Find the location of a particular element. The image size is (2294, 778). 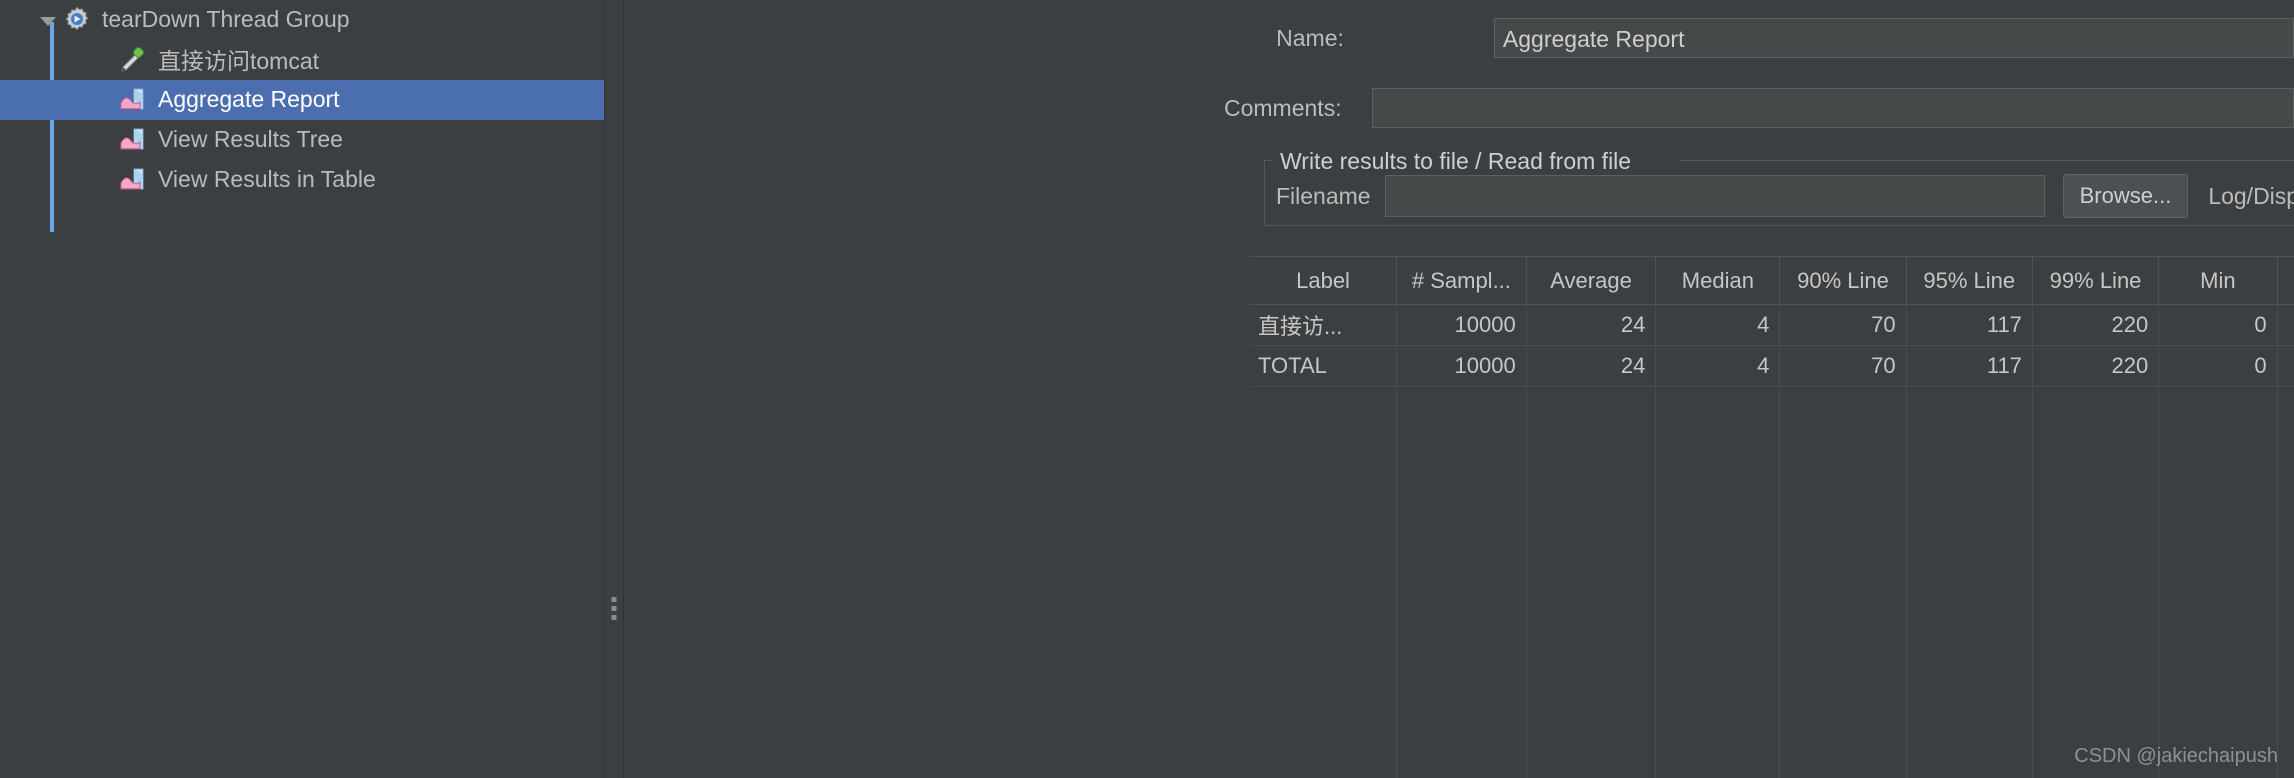

comments-input is located at coordinates (1832, 108).